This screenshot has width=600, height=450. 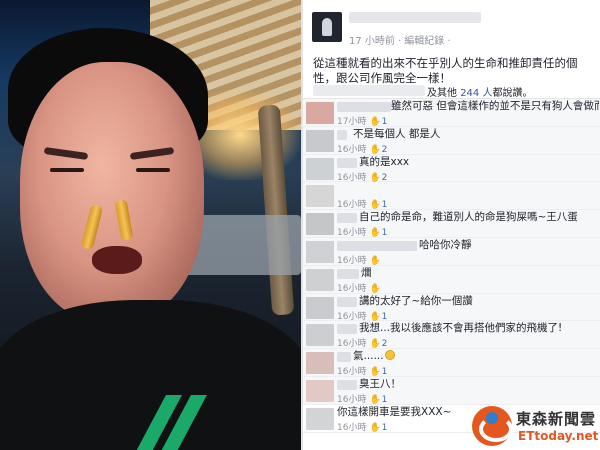 I want to click on comment-item: 爛 16小時 ✋, so click(x=451, y=280).